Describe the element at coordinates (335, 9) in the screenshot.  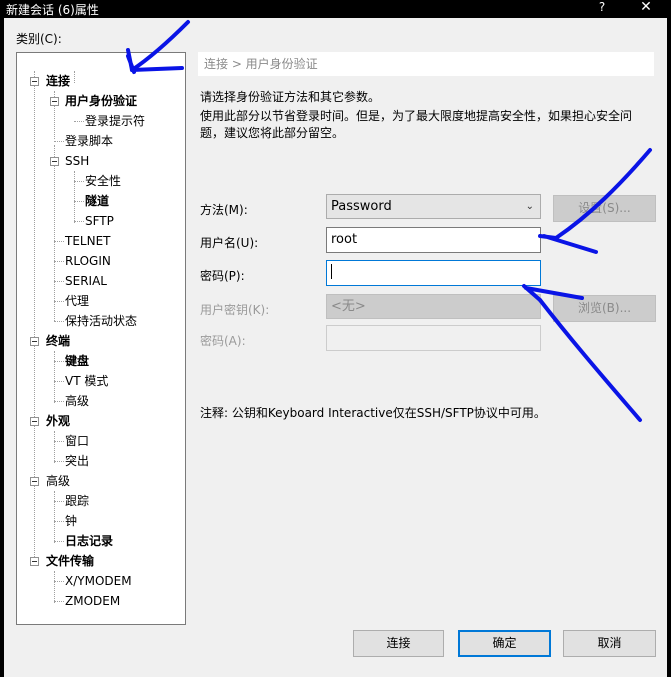
I see `title-bar: 新建会话 (6)属性 ? ✕` at that location.